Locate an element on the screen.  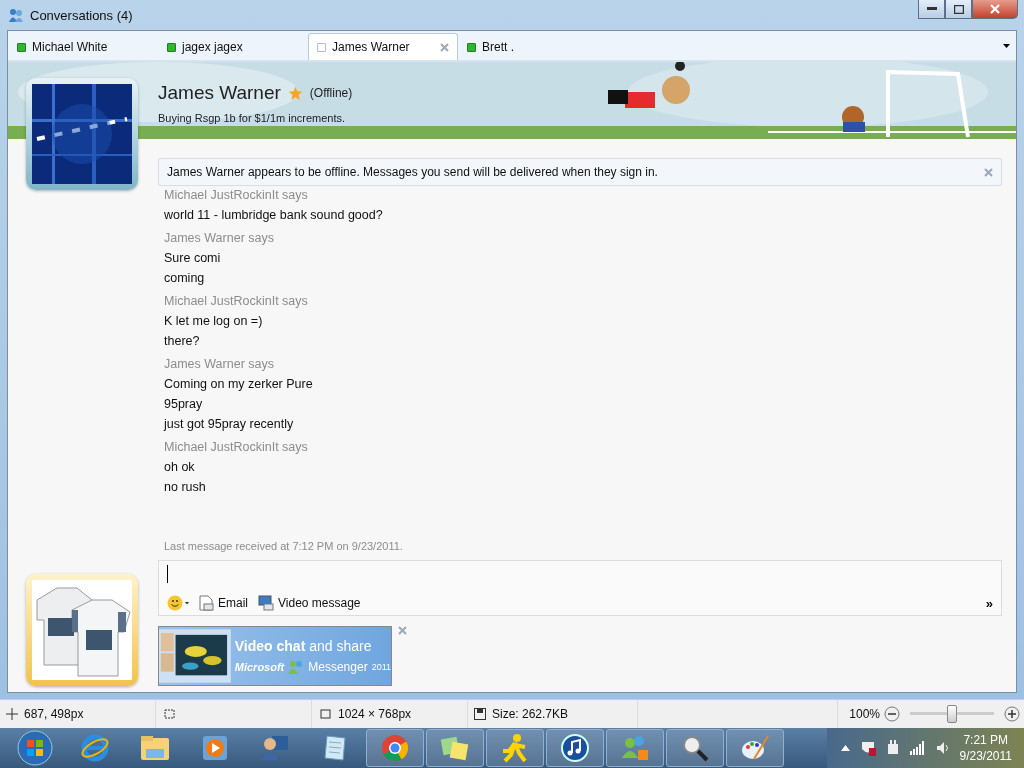
conversation-tab: Michael White is located at coordinates (83, 46).